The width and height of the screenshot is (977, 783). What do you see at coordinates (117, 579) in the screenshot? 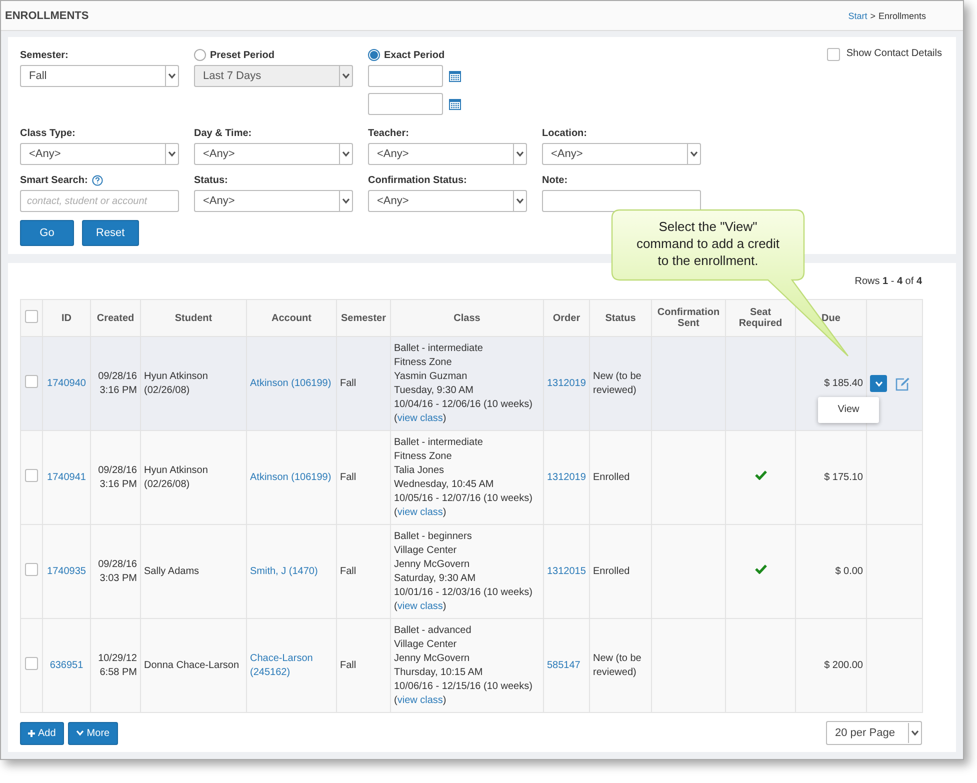
I see `created-time: 3:03 PM` at bounding box center [117, 579].